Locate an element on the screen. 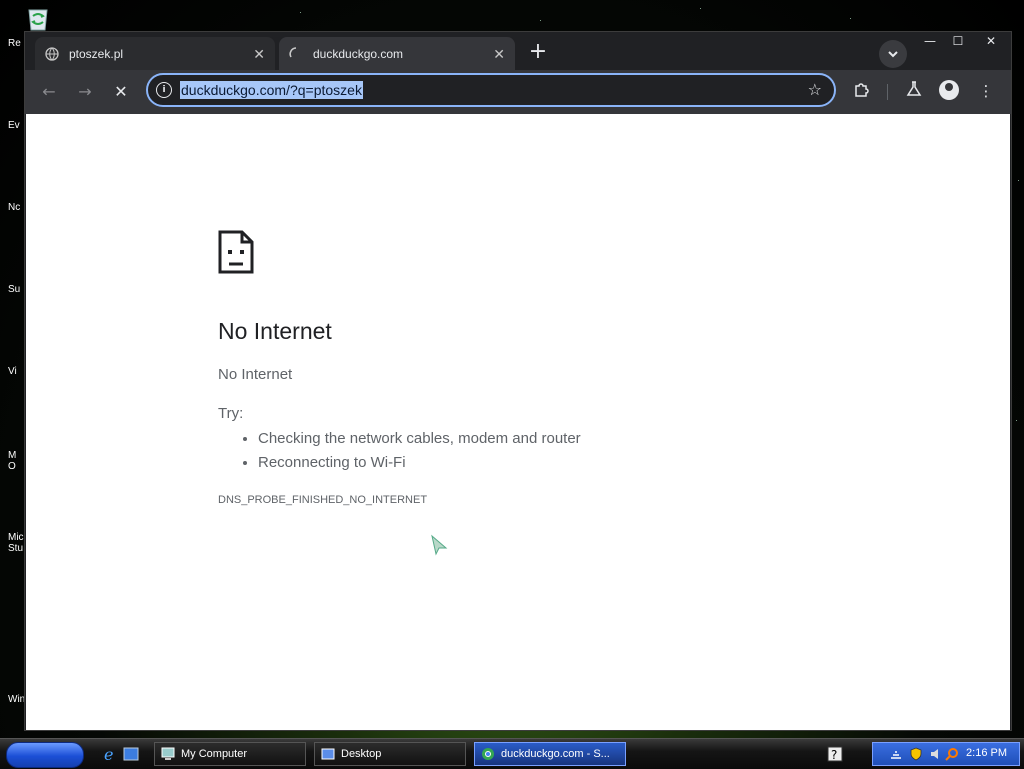  back-arrow-icon: ← is located at coordinates (49, 92).